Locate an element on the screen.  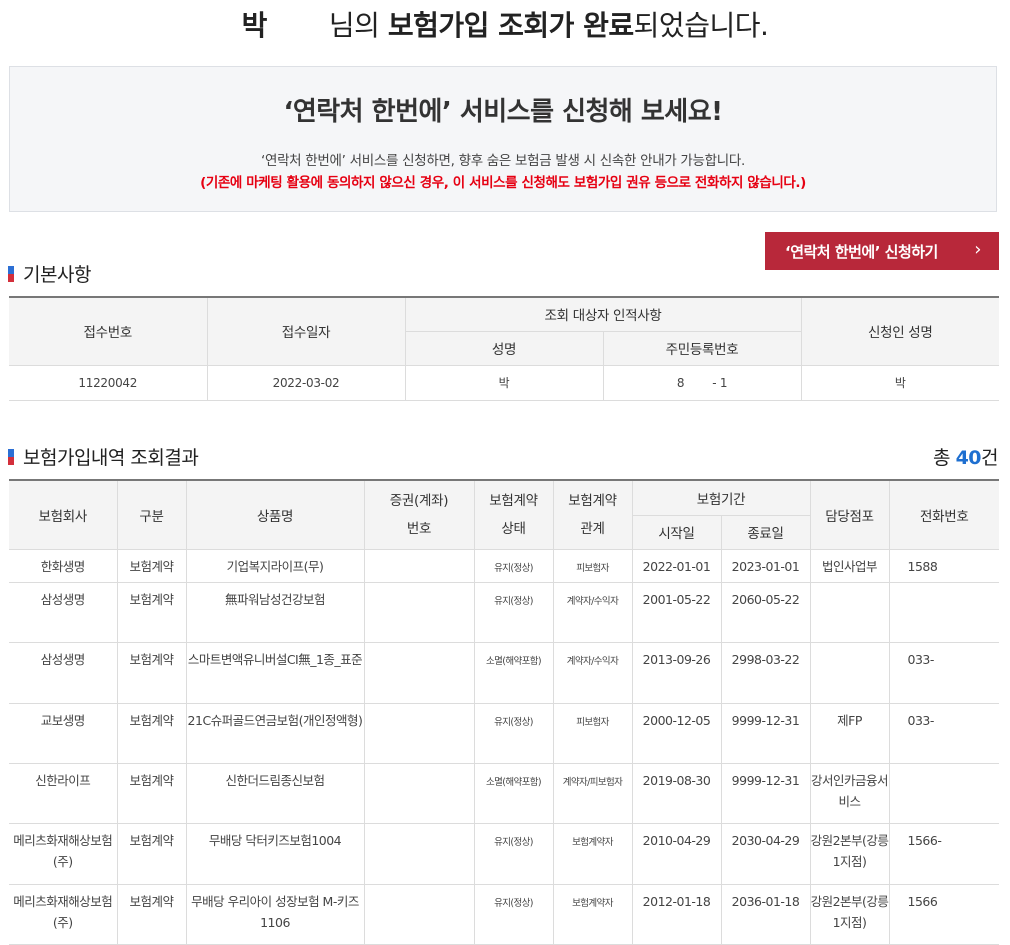
cell-product: 신한더드림종신보험 is located at coordinates (275, 793).